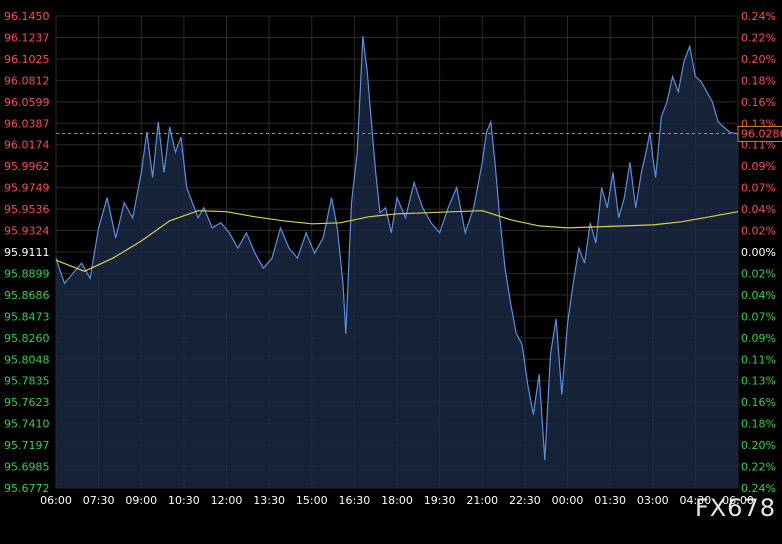 The height and width of the screenshot is (544, 782). I want to click on x-tick-label: 13:30, so click(269, 500).